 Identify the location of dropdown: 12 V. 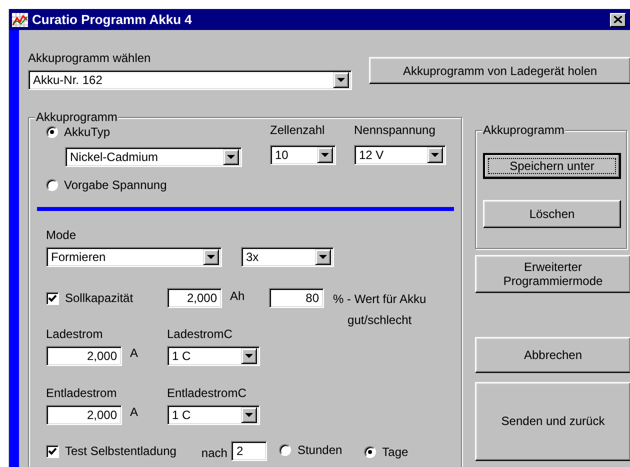
(400, 155).